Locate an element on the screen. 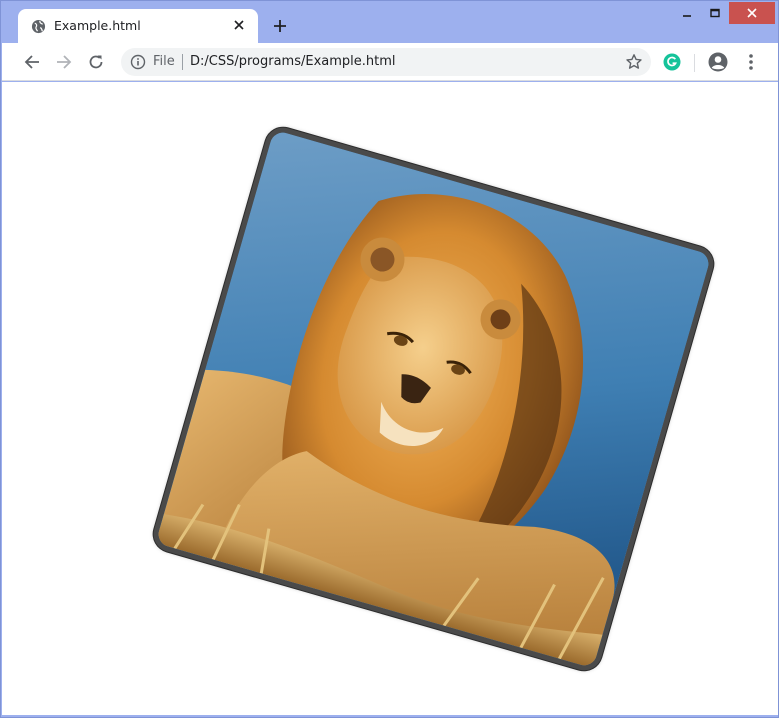 Image resolution: width=779 pixels, height=718 pixels. new-tab-button is located at coordinates (280, 26).